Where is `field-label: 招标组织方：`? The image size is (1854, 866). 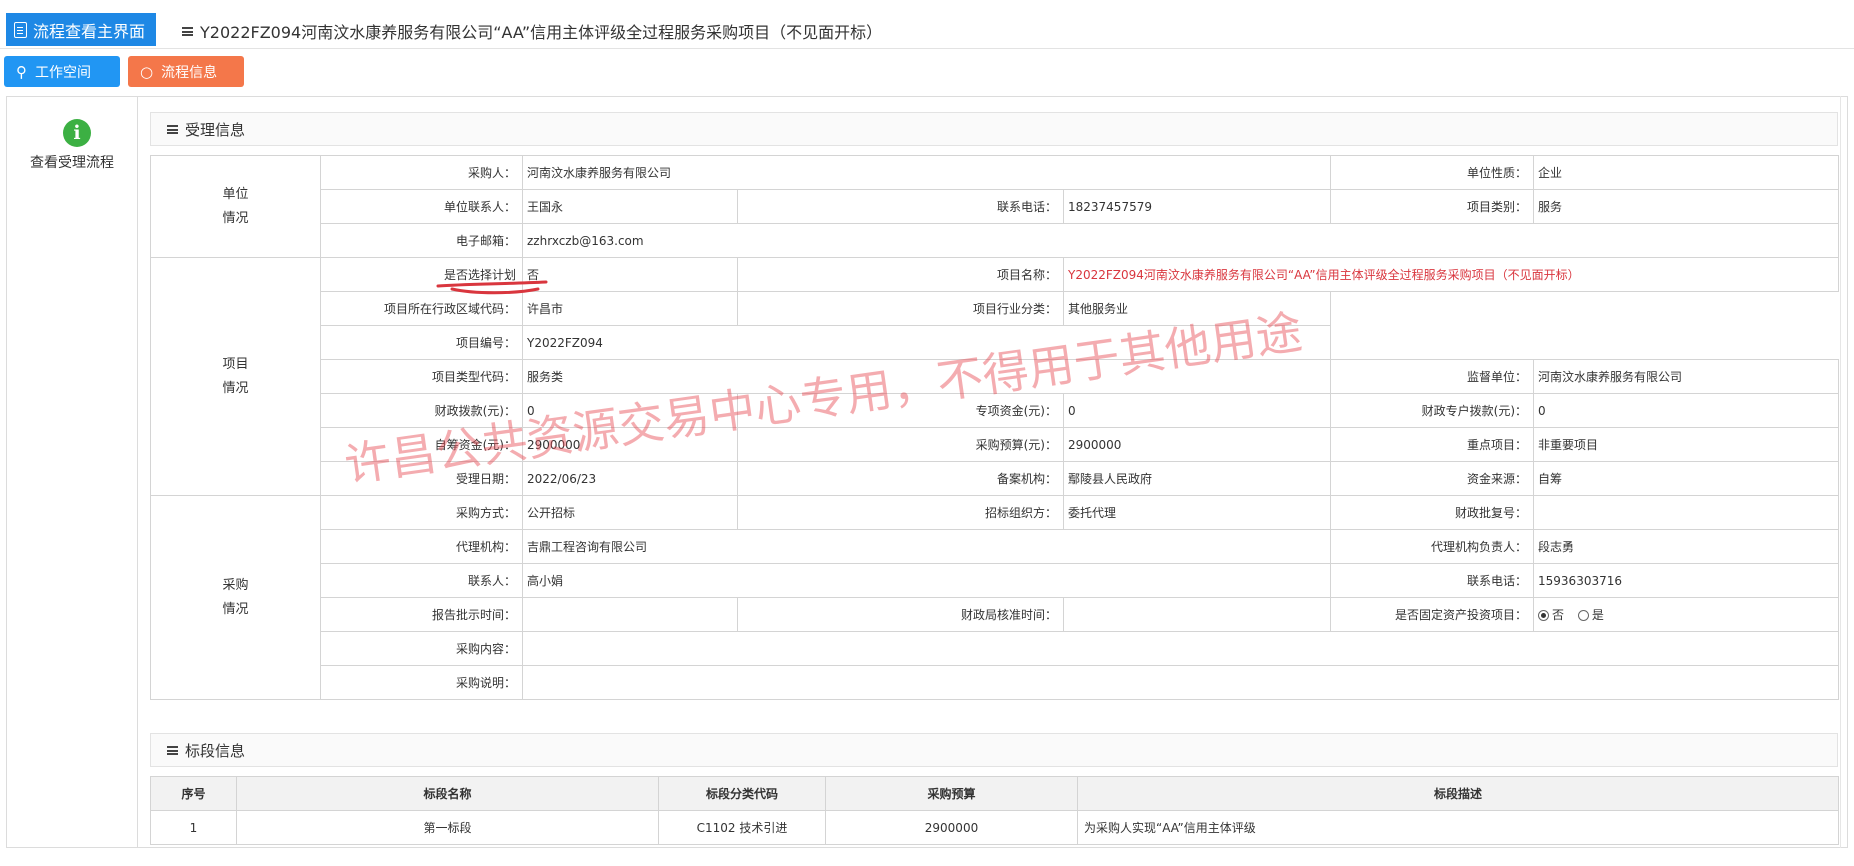
field-label: 招标组织方： is located at coordinates (900, 512).